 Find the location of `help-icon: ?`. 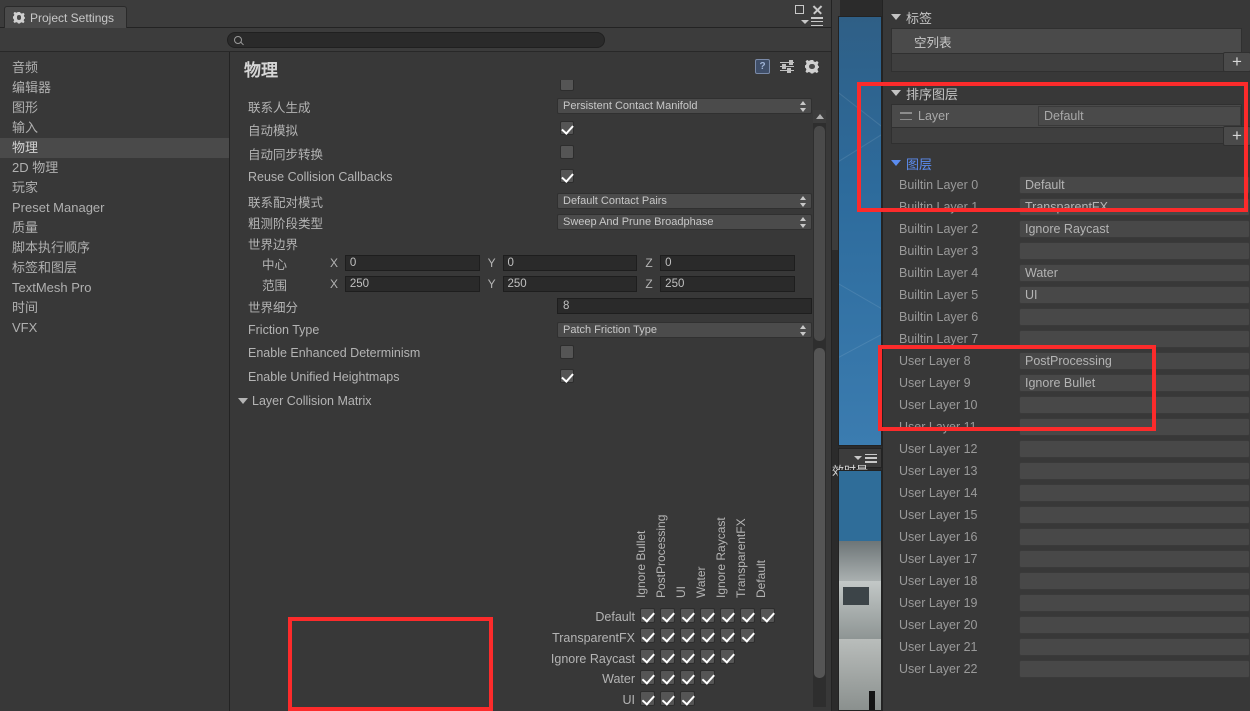

help-icon: ? is located at coordinates (762, 66).